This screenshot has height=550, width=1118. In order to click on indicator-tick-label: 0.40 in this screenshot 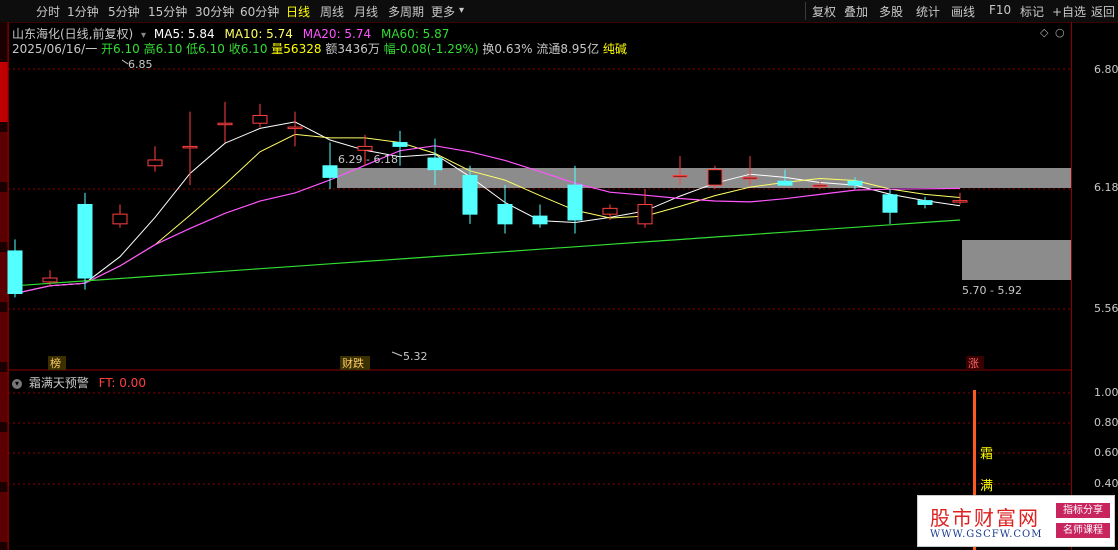, I will do `click(1106, 483)`.